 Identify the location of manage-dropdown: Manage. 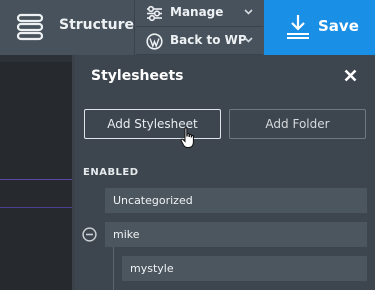
(199, 13).